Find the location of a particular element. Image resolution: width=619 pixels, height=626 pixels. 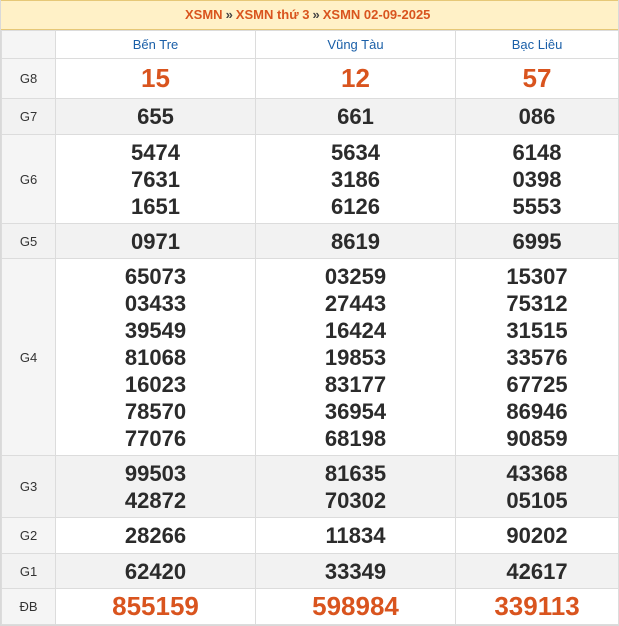

prize-number: 86946 is located at coordinates (537, 411).